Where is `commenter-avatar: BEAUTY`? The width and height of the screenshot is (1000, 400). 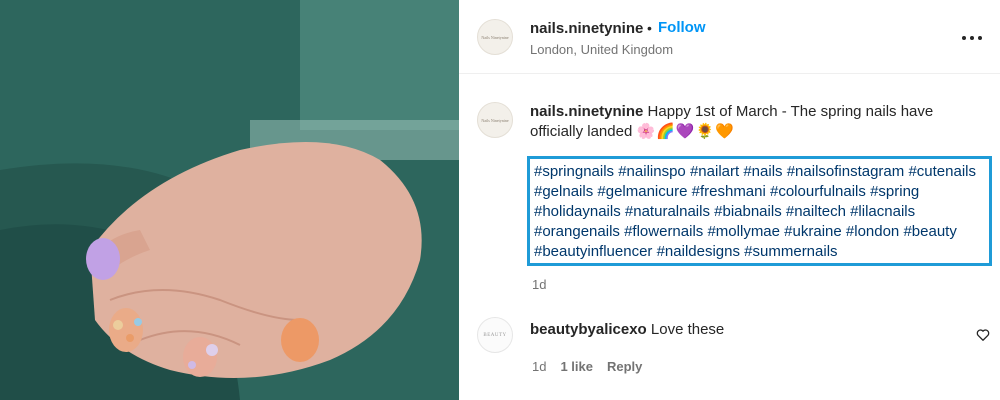 commenter-avatar: BEAUTY is located at coordinates (495, 335).